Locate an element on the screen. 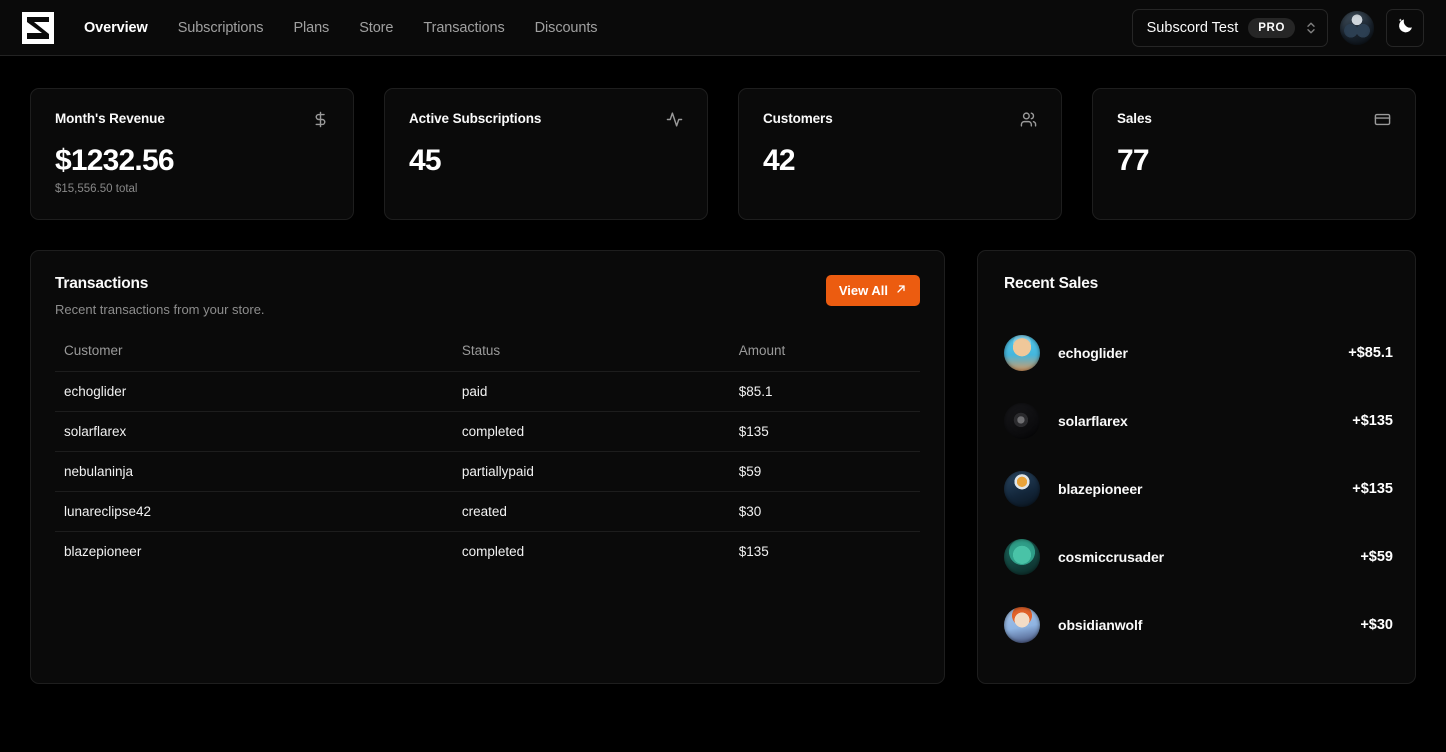  panel-description: Recent transactions from your store. is located at coordinates (160, 309).